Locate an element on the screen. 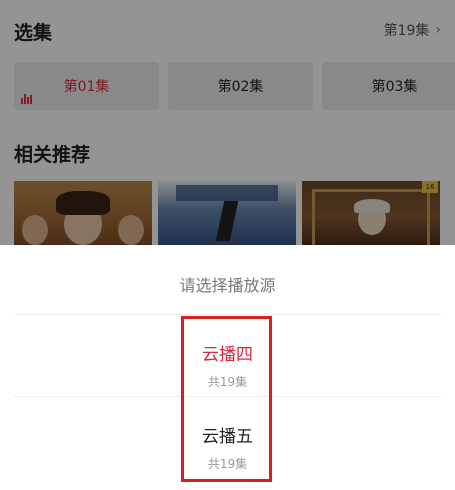 The image size is (455, 490). divider is located at coordinates (227, 314).